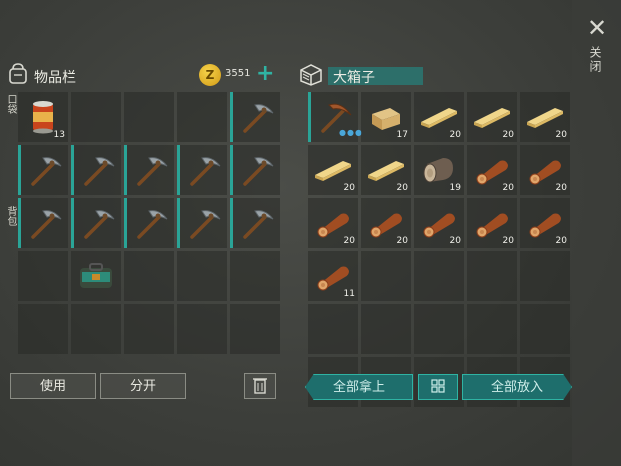 The width and height of the screenshot is (621, 466). I want to click on chest-slot: 17, so click(386, 117).